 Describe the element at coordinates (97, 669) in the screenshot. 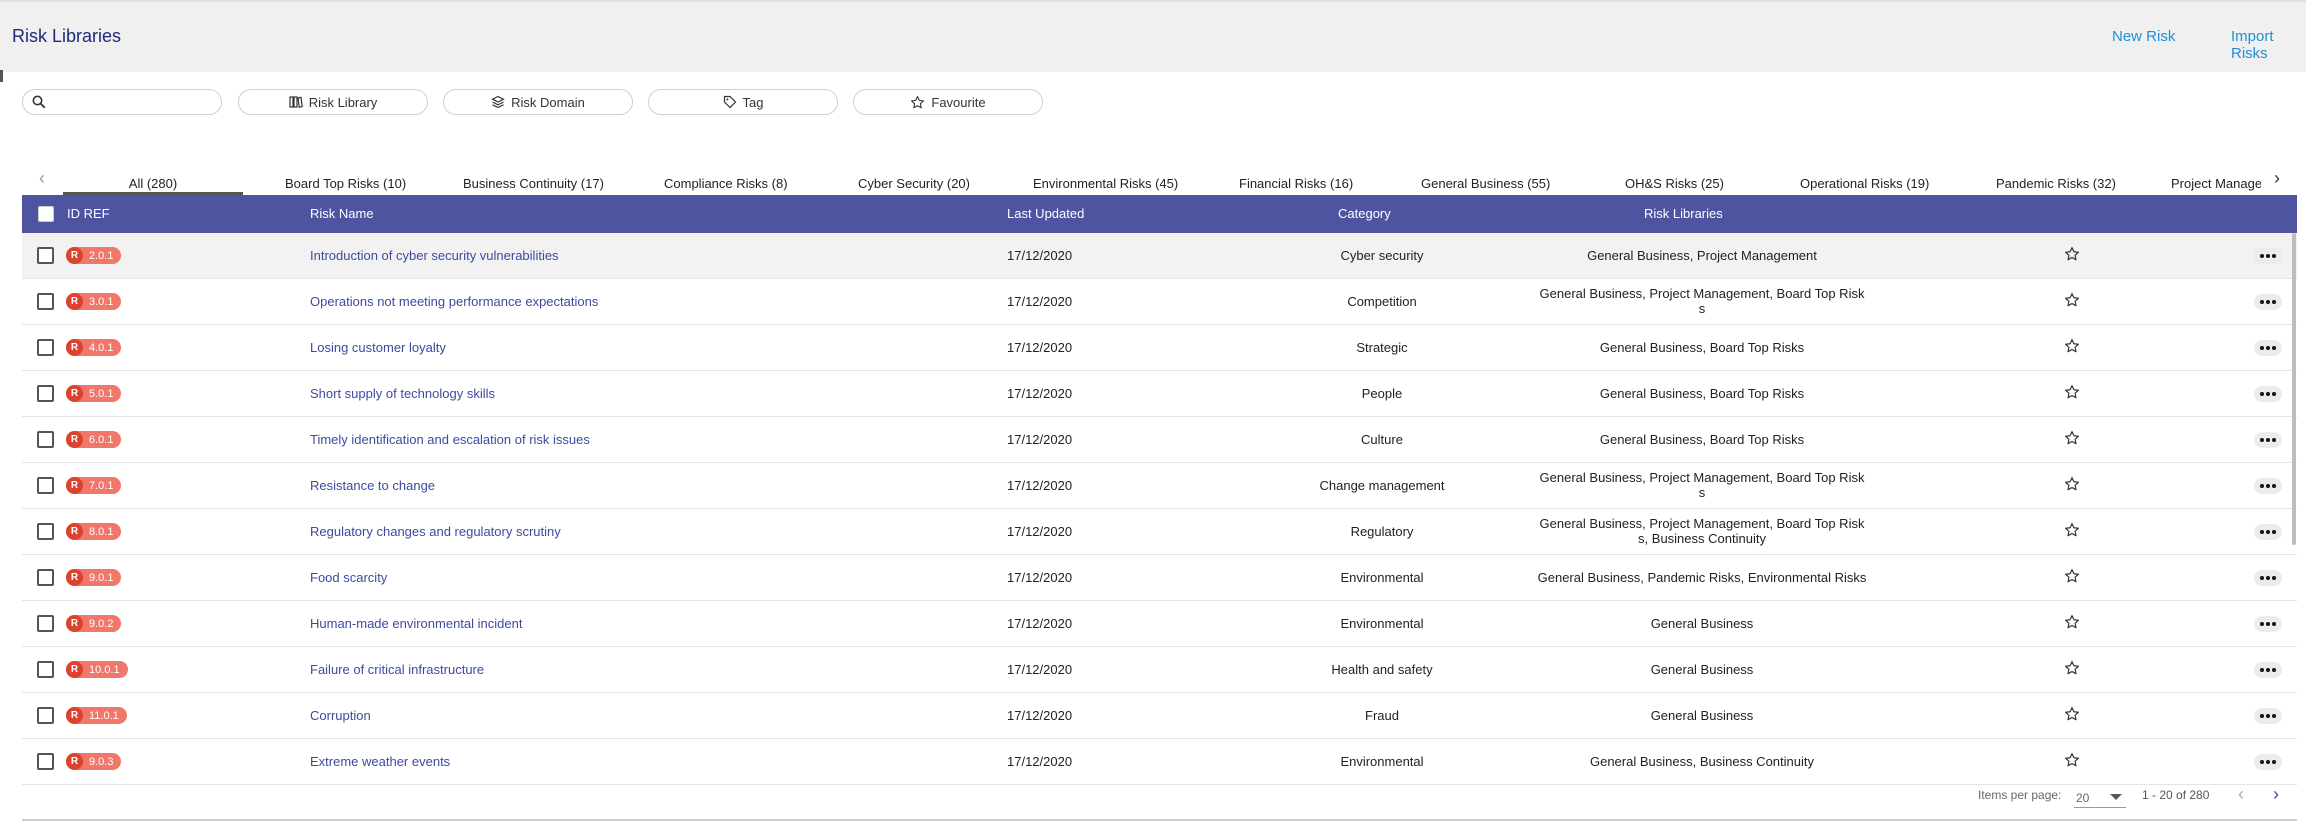

I see `id-ref-badge: R 10.0.1` at that location.